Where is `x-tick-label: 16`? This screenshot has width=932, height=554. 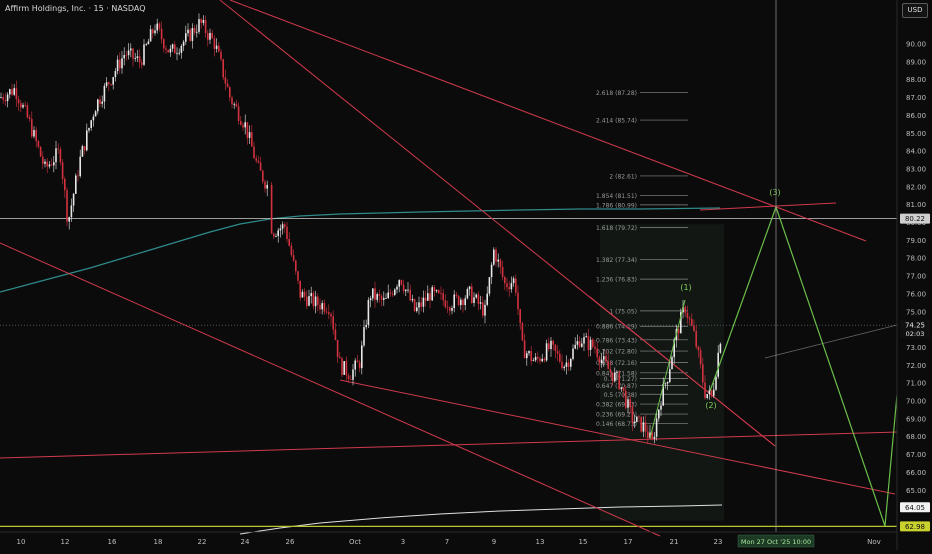 x-tick-label: 16 is located at coordinates (112, 542).